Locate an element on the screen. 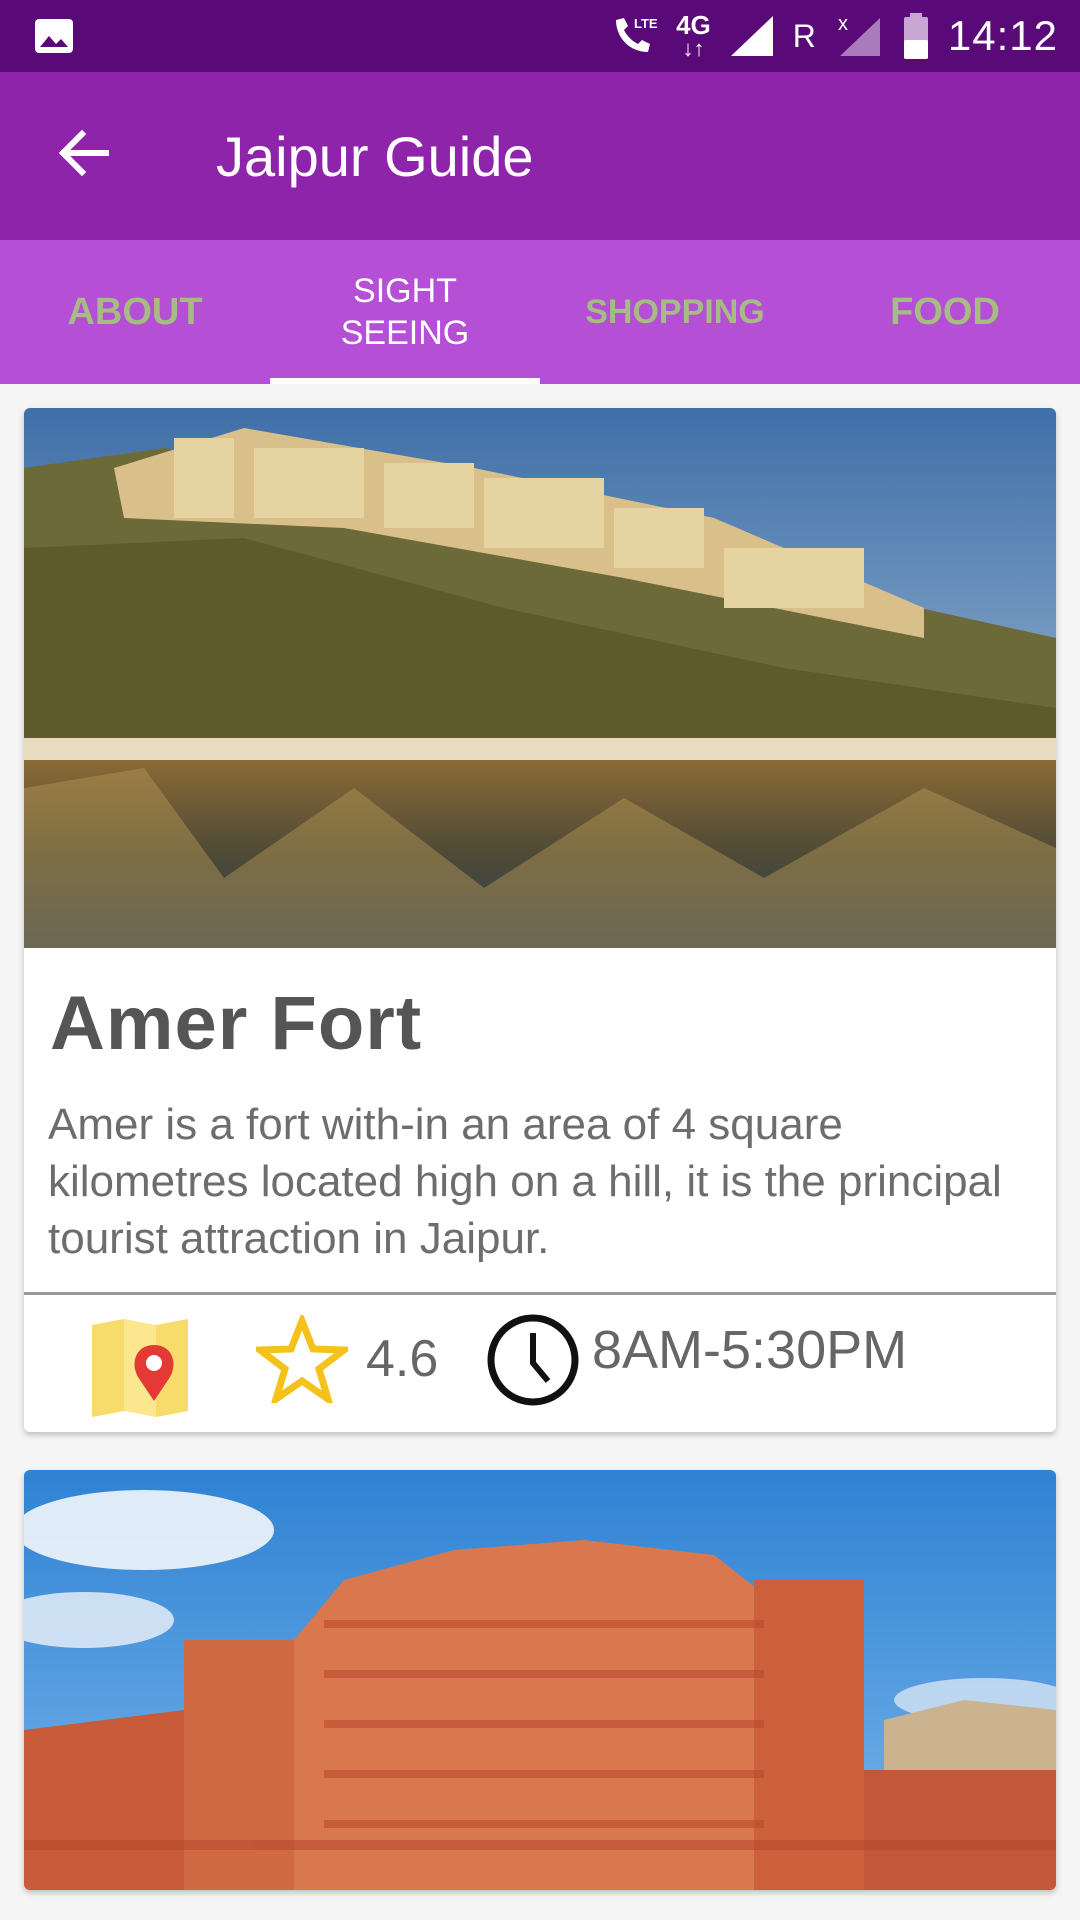 The width and height of the screenshot is (1080, 1920). tab-sight-seeing: SIGHT SEEING is located at coordinates (405, 312).